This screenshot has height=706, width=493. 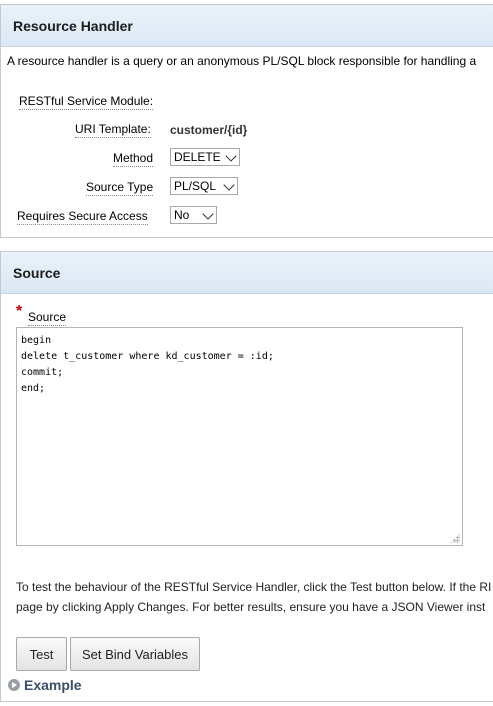 What do you see at coordinates (47, 318) in the screenshot?
I see `source-field-label: Source` at bounding box center [47, 318].